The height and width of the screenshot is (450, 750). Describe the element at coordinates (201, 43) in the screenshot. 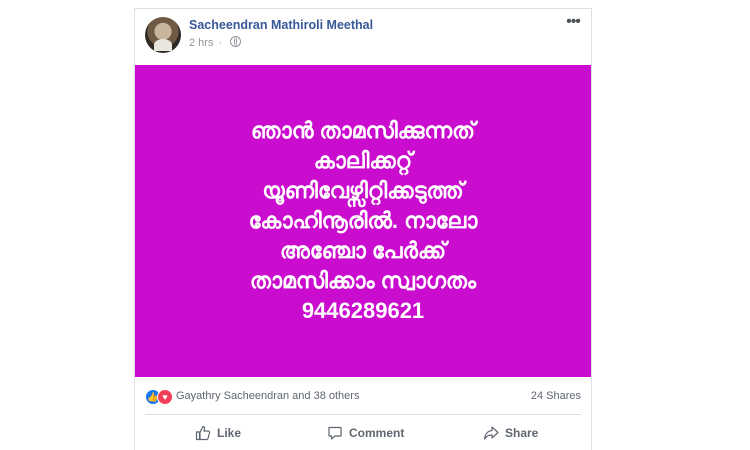

I see `post-timestamp: 2 hrs` at that location.